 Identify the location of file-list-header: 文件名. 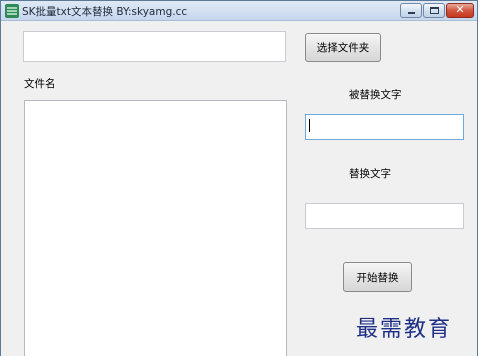
(40, 84).